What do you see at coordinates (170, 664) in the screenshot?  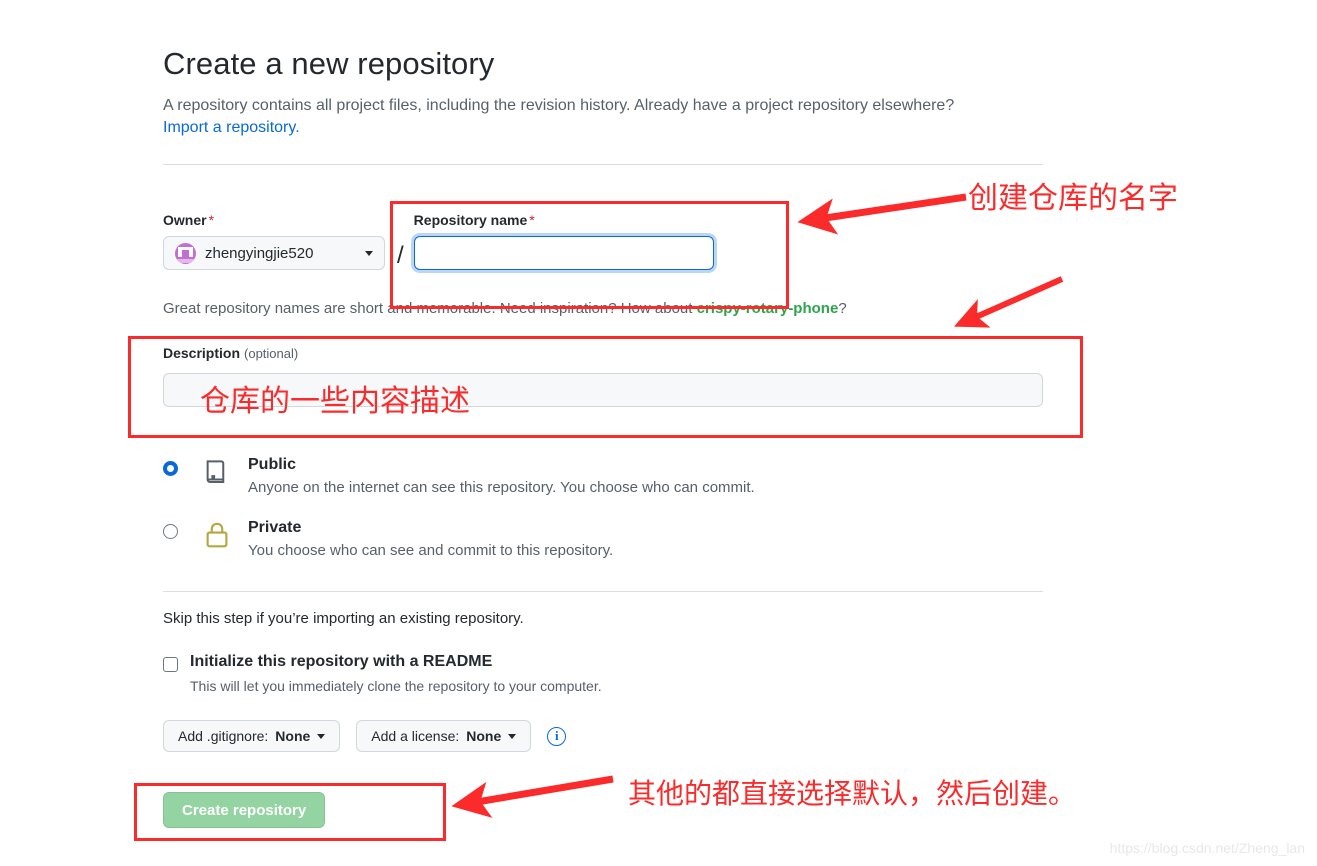 I see `readme-checkbox` at bounding box center [170, 664].